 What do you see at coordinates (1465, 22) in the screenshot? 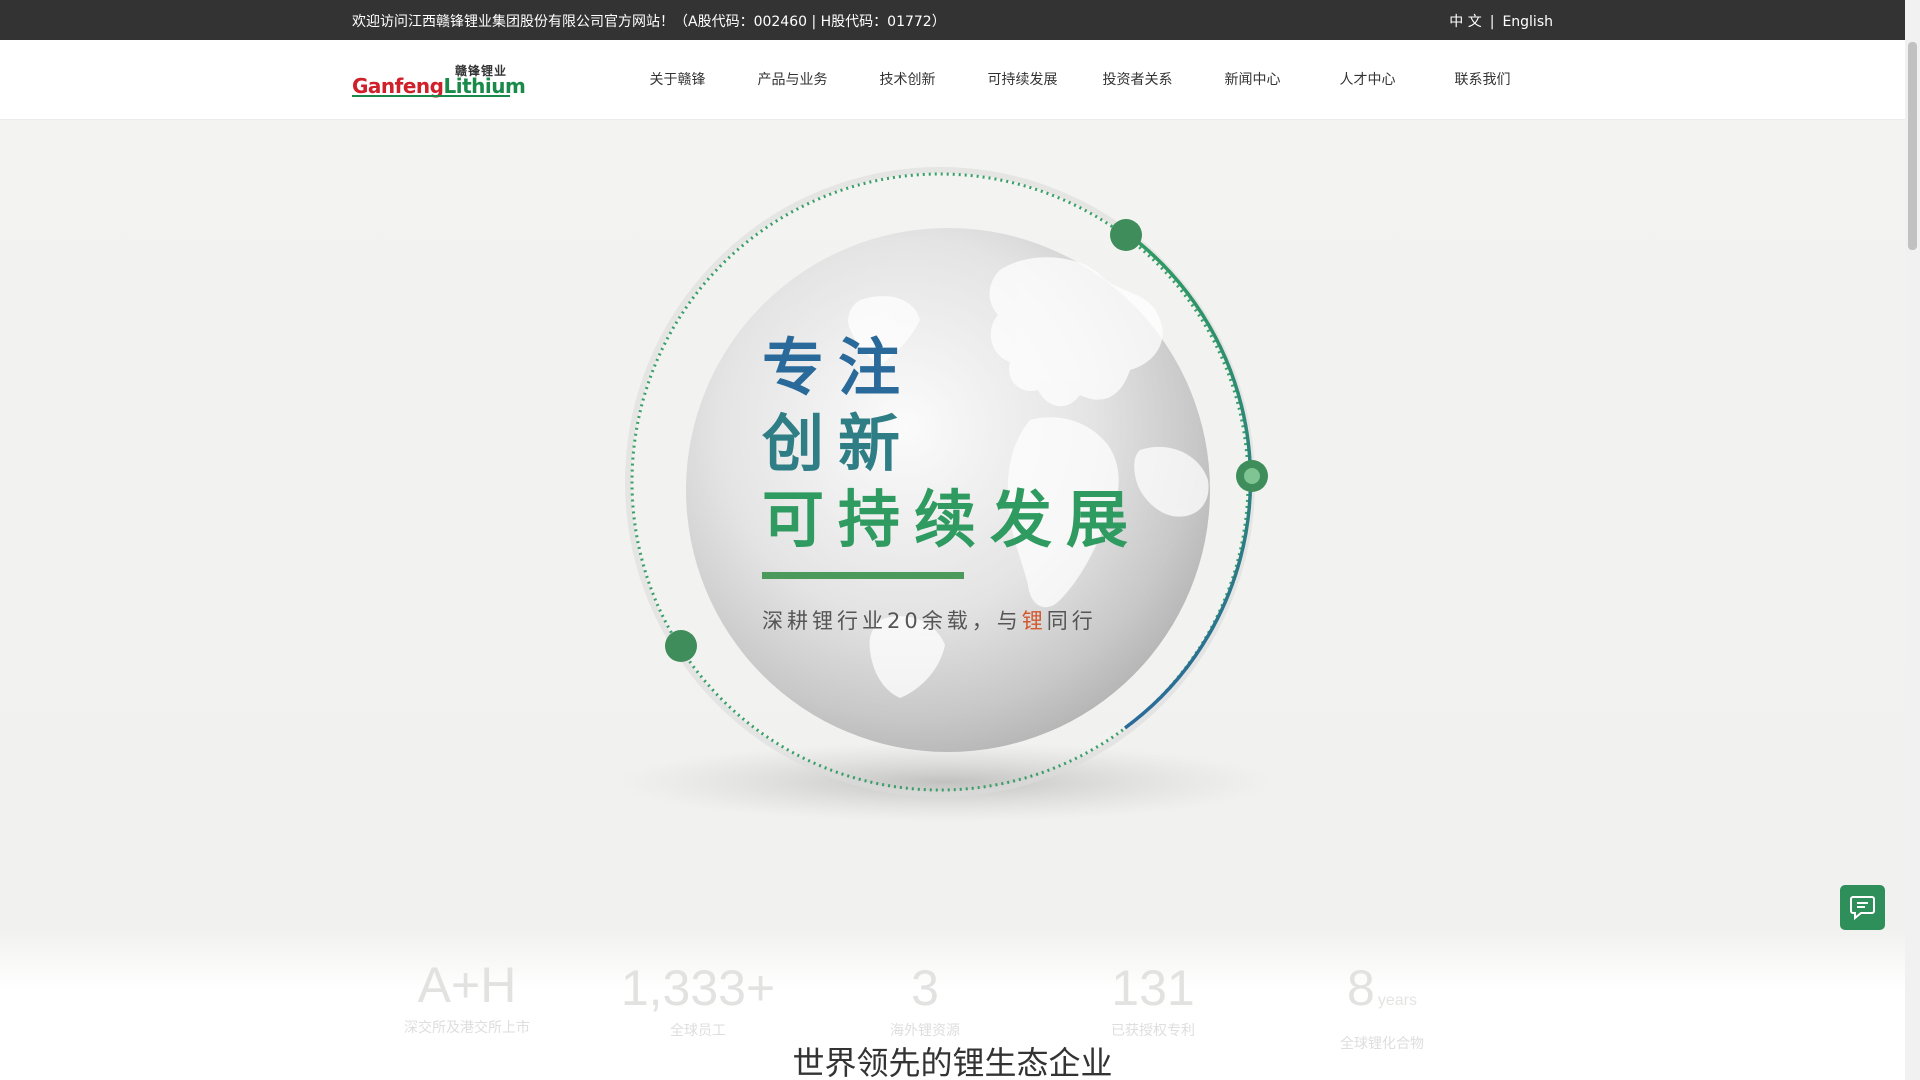
I see `lang-chinese-link: 中 文` at bounding box center [1465, 22].